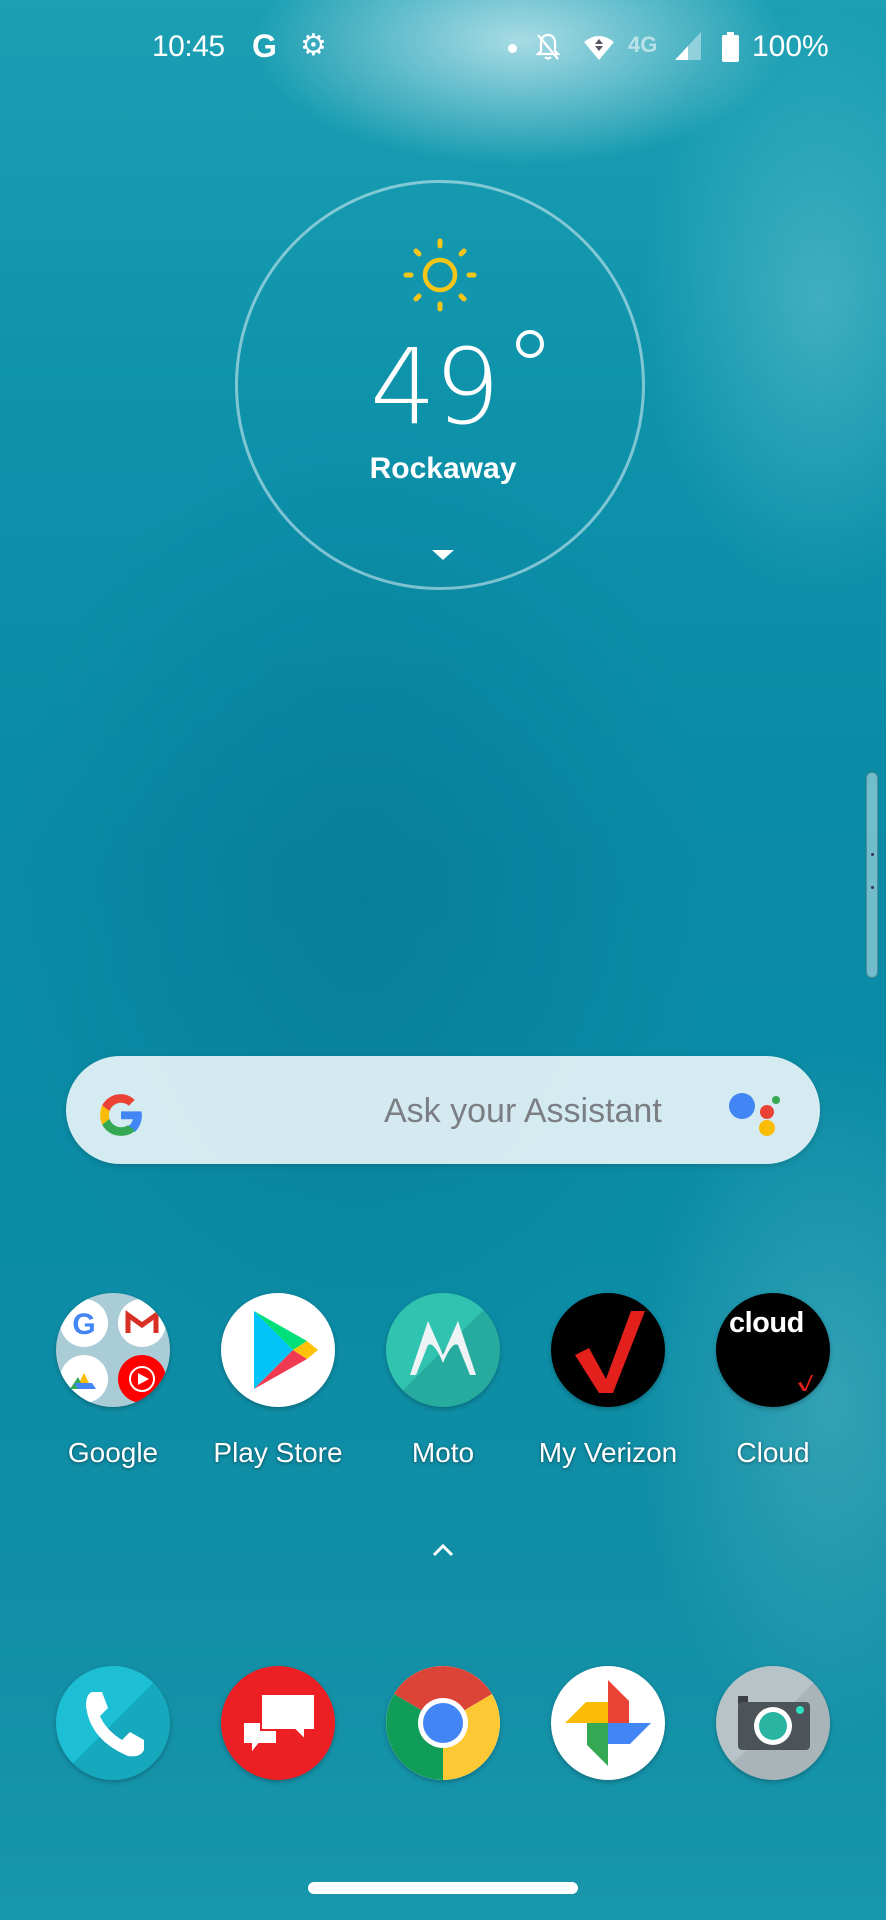 The width and height of the screenshot is (886, 1920). I want to click on app-cloud: cloud Cloud, so click(773, 1381).